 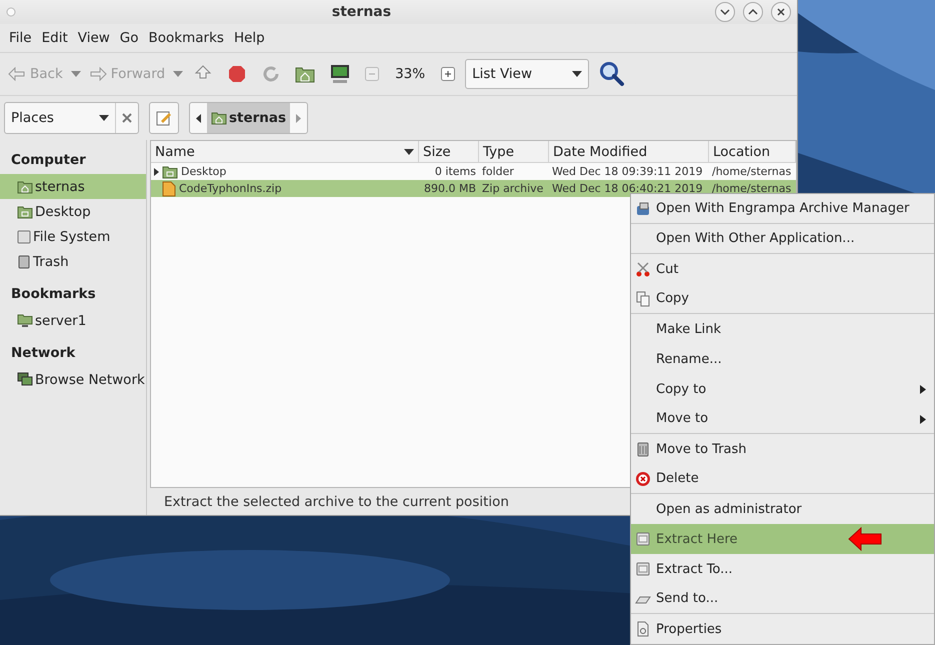 I want to click on menu-item: Open as administrator, so click(x=782, y=509).